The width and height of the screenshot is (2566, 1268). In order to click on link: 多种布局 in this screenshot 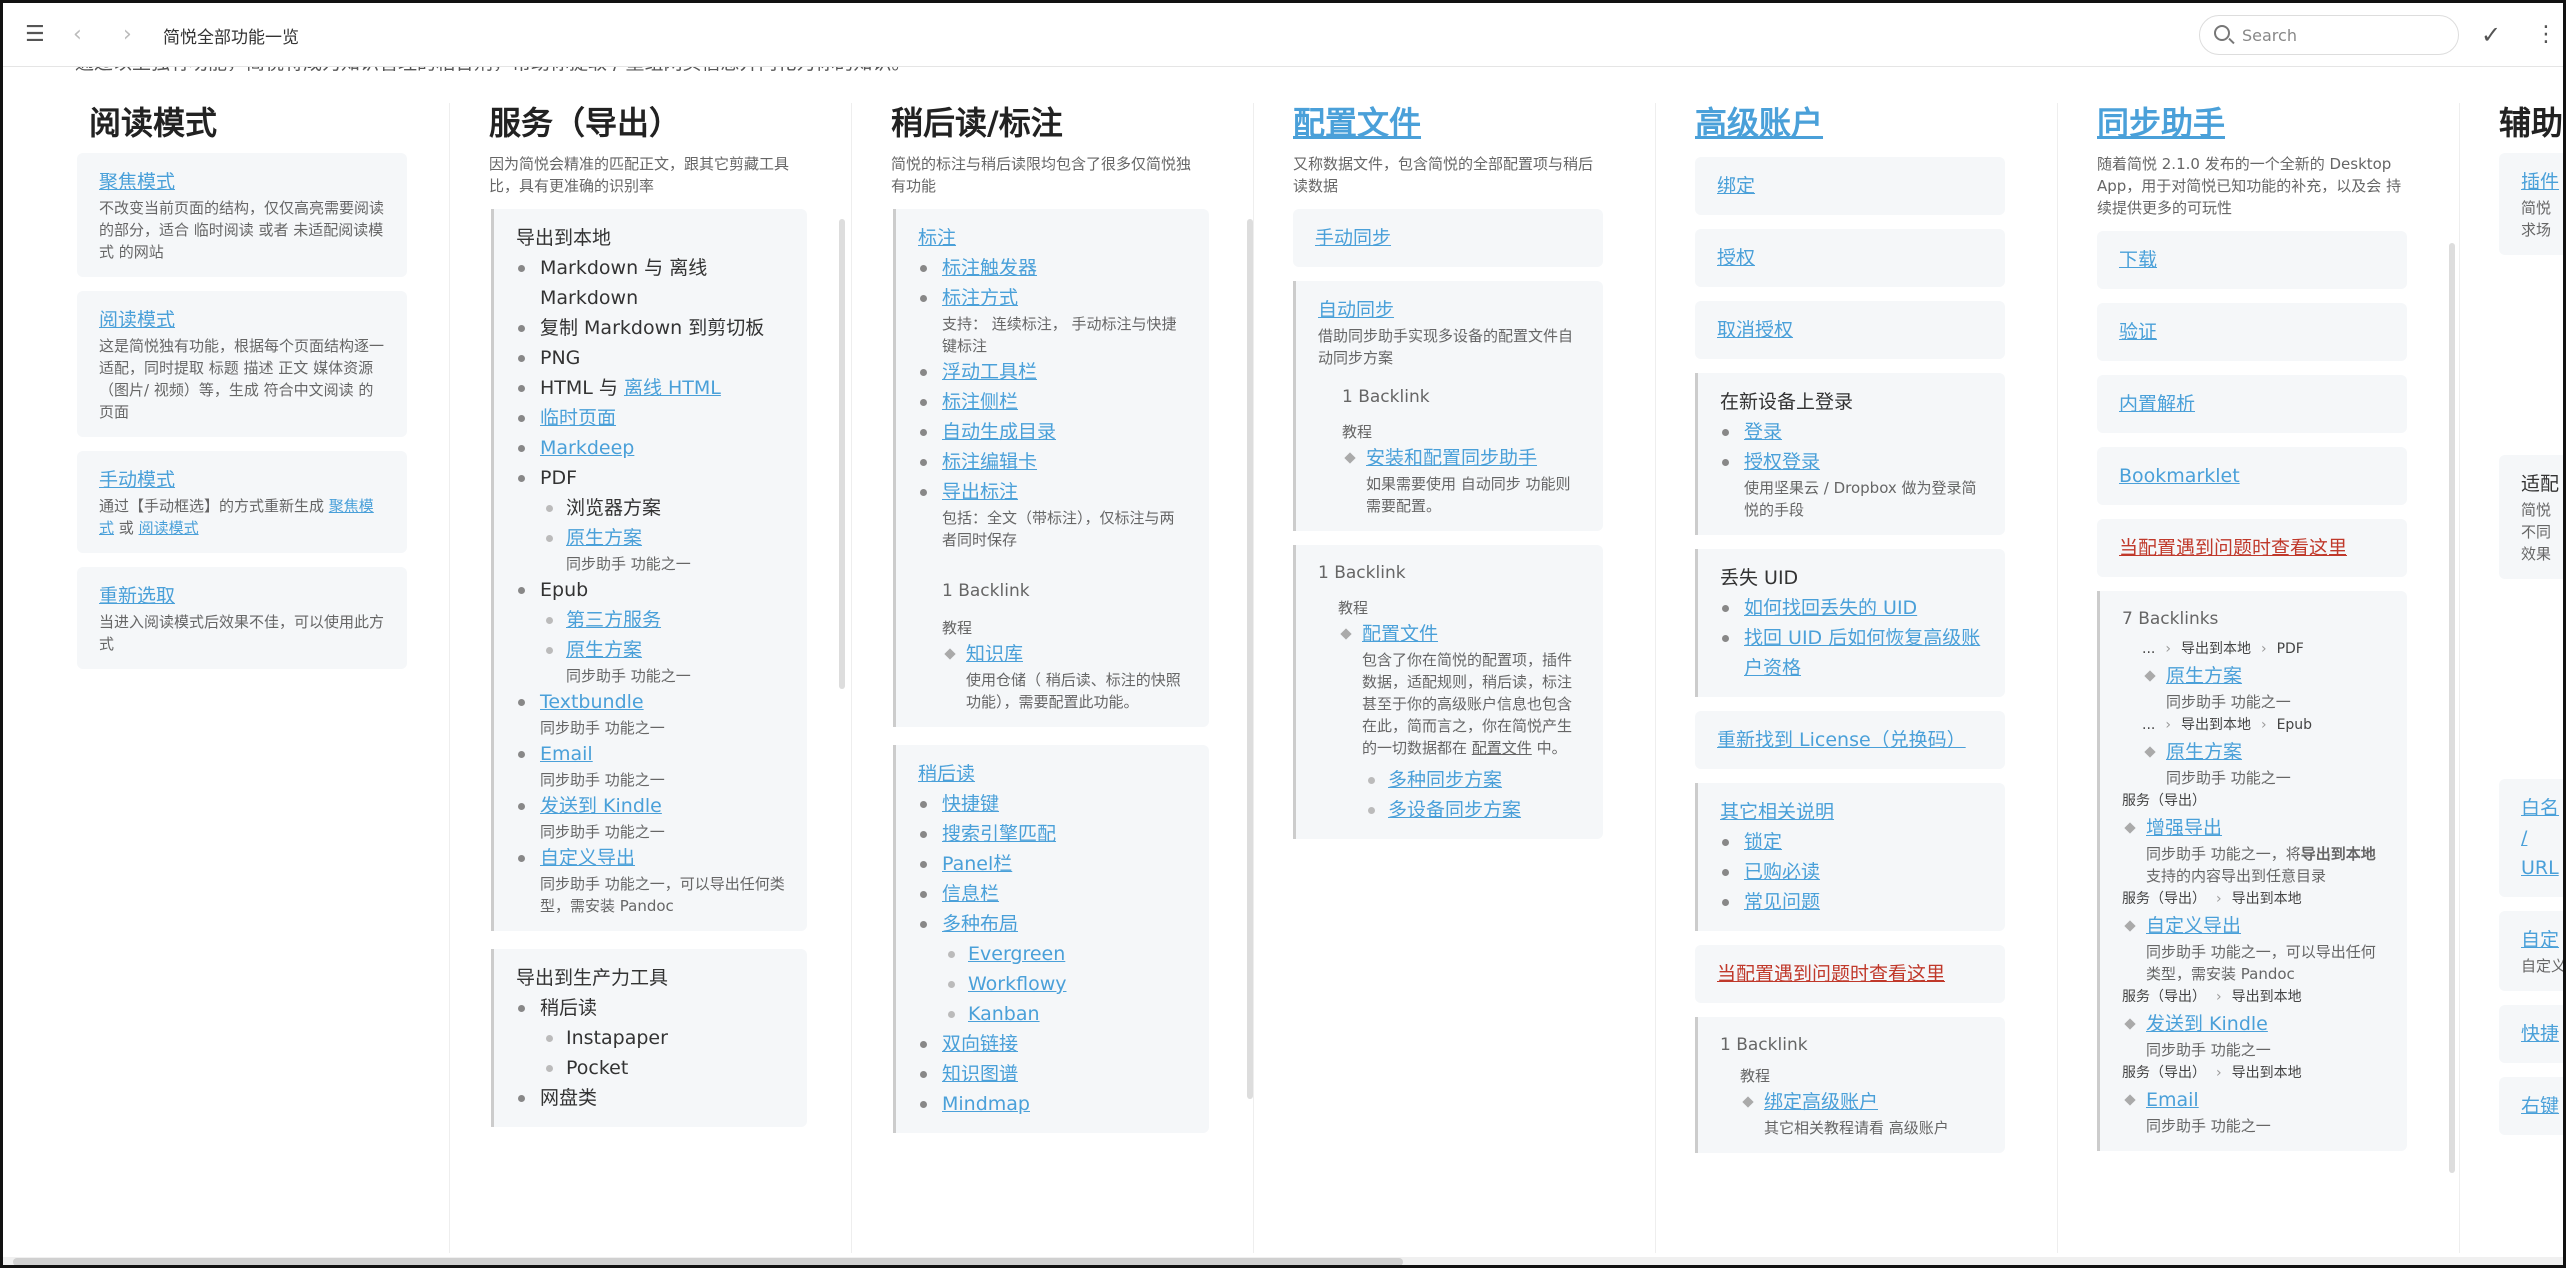, I will do `click(980, 924)`.